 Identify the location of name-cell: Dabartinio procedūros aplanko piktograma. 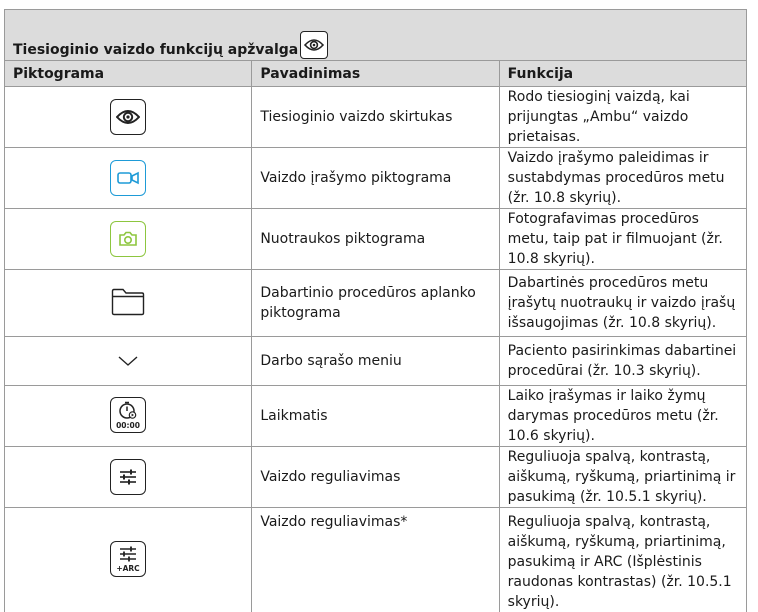
(375, 303).